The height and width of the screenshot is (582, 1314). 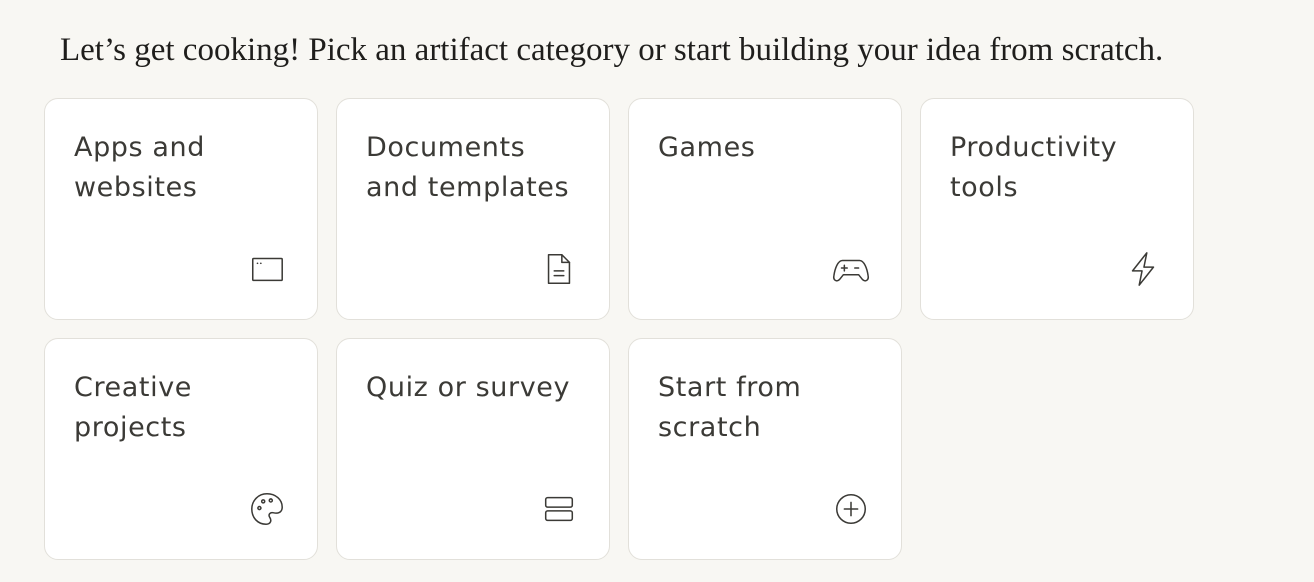 I want to click on card-label: Creative projects, so click(x=133, y=407).